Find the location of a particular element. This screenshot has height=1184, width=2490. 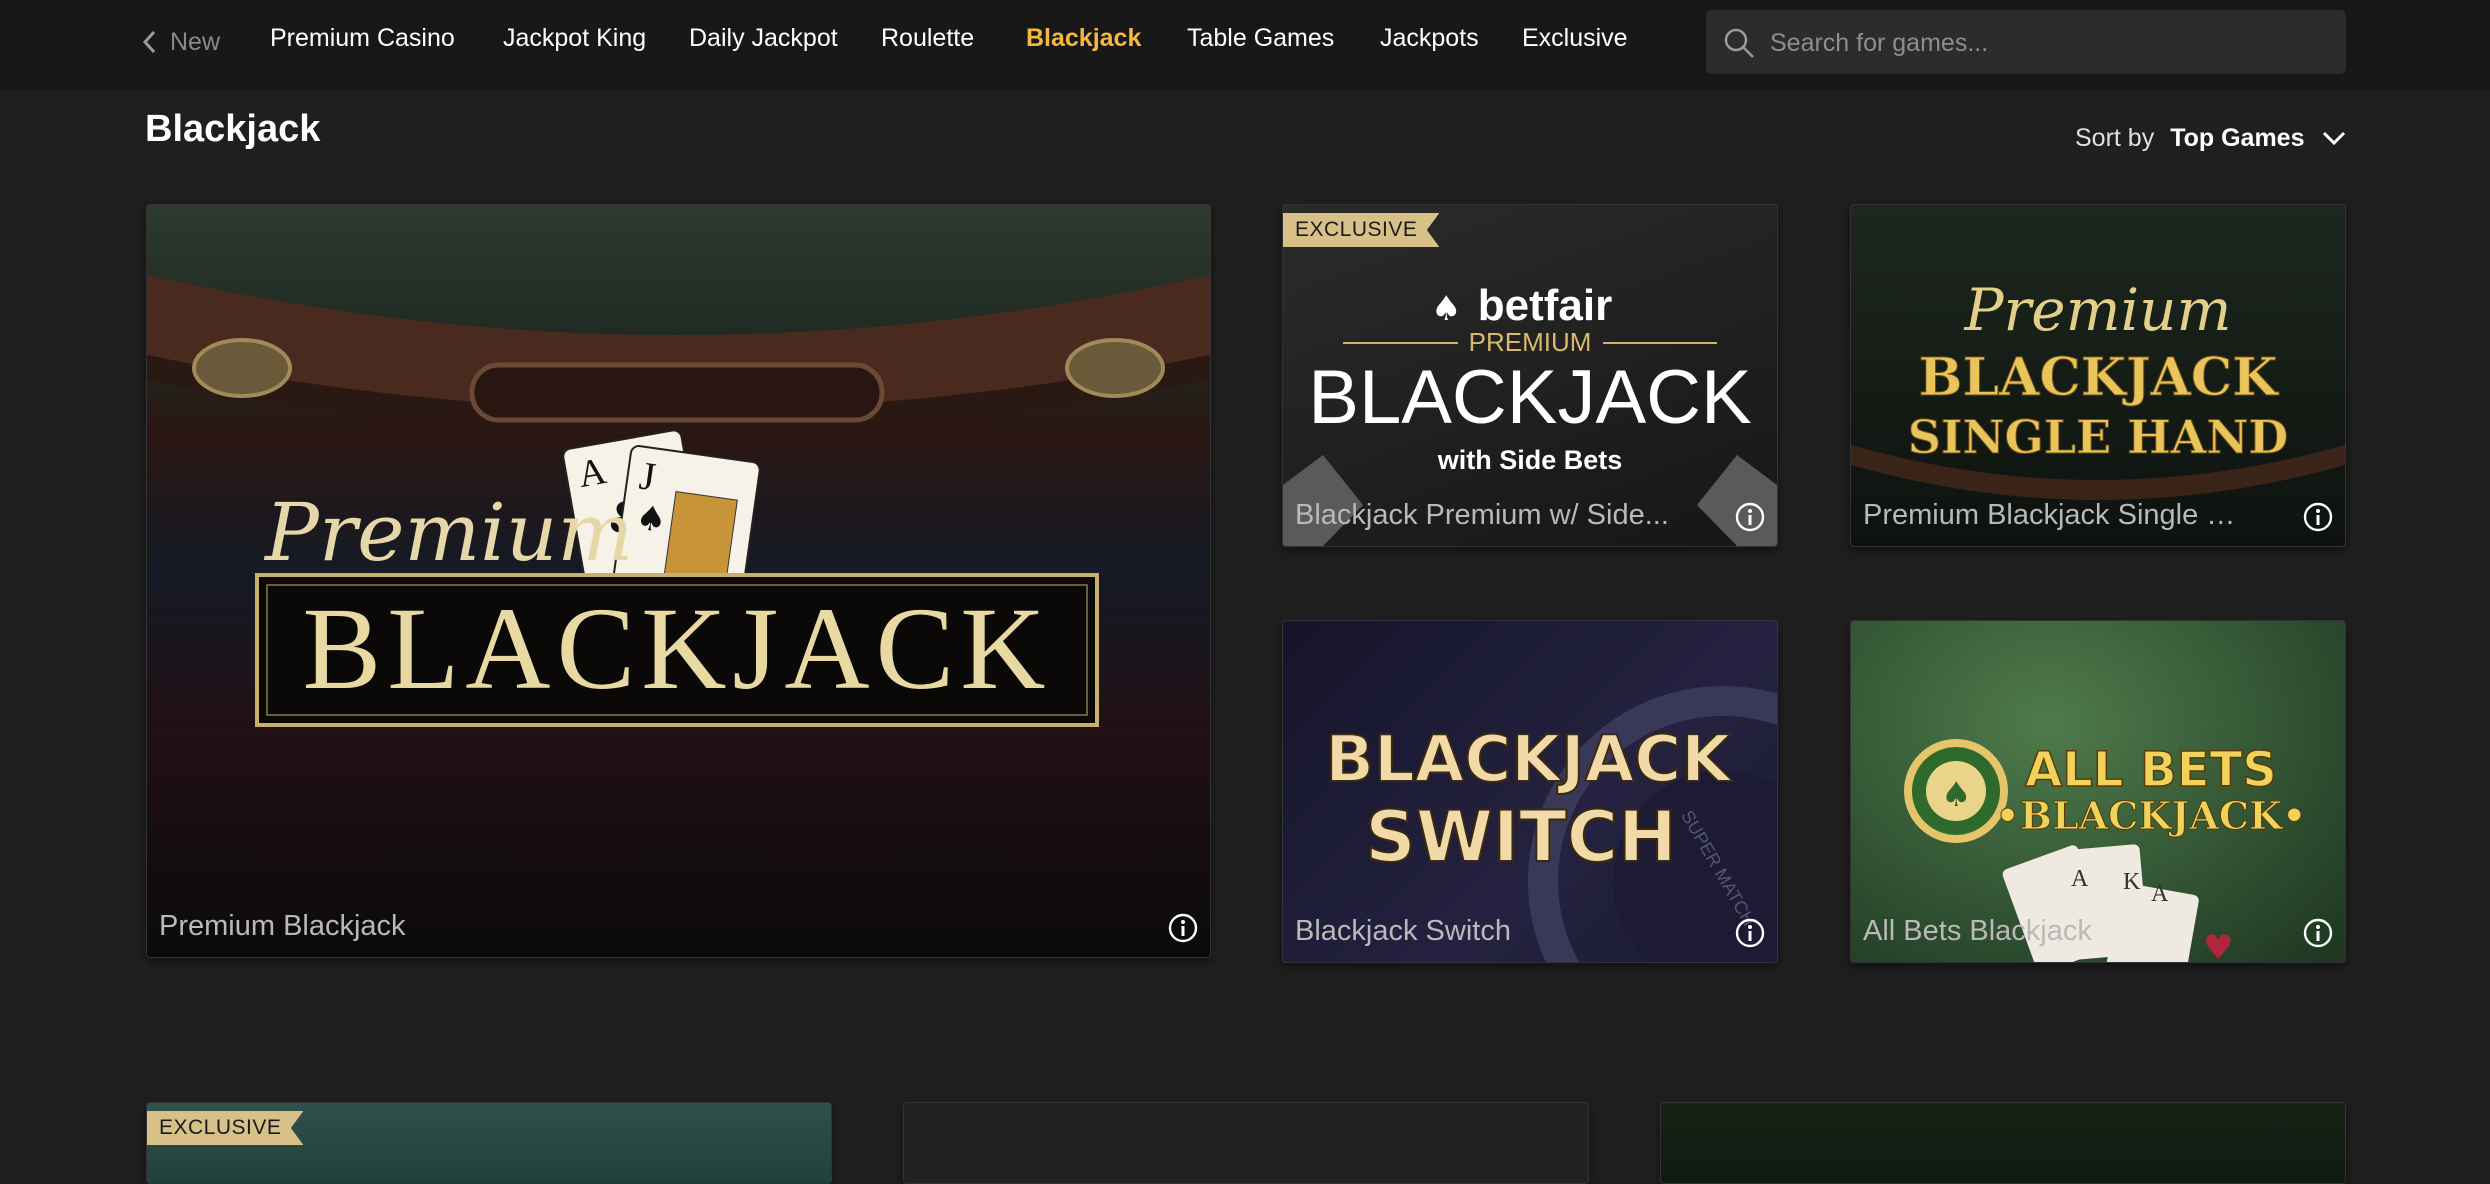

search-input is located at coordinates (2050, 43).